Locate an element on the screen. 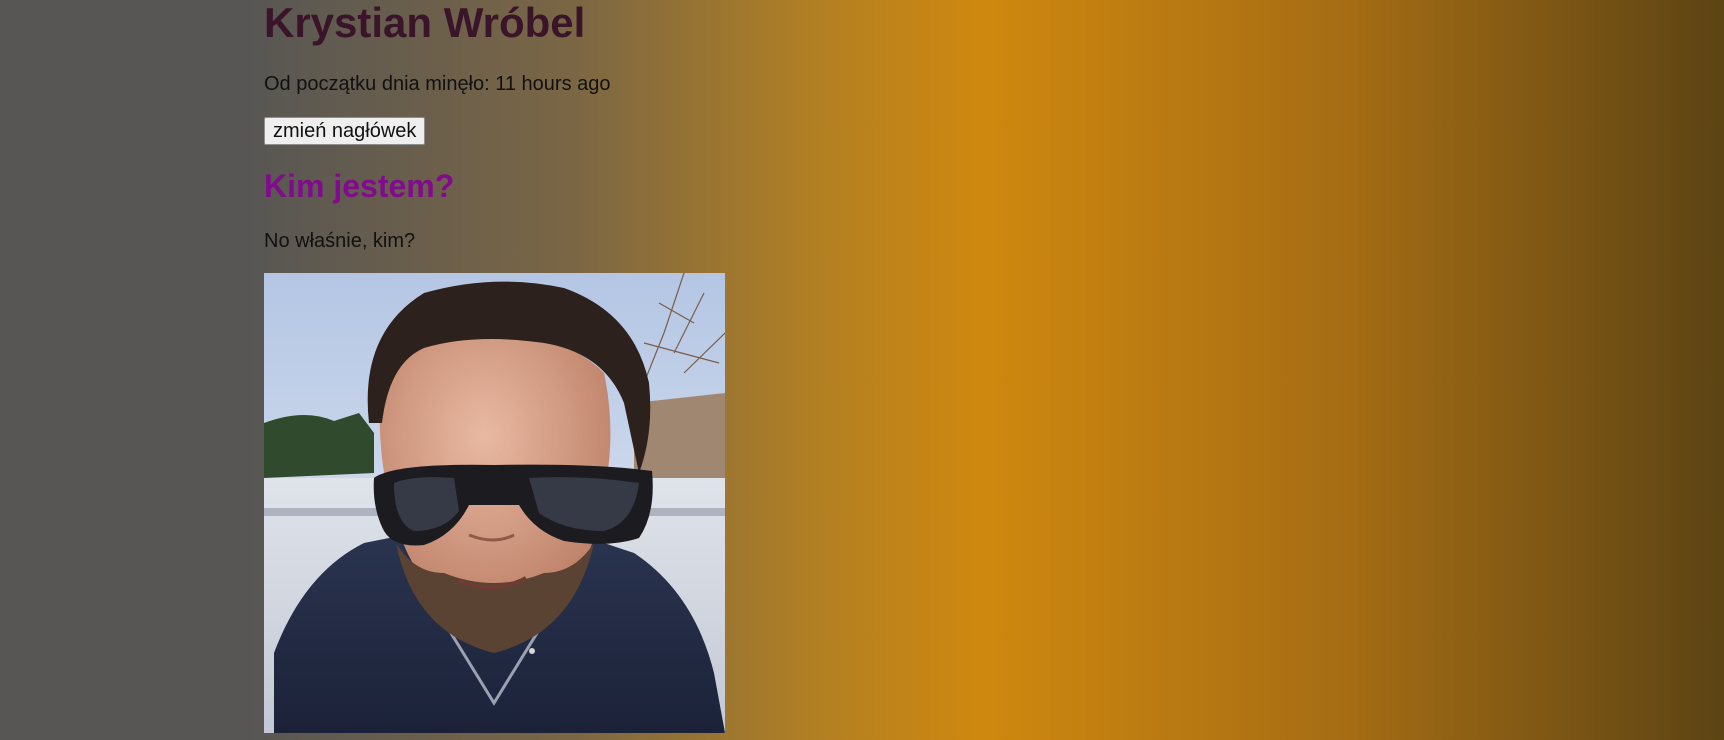 The height and width of the screenshot is (740, 1724). about-heading: Kim jestem? is located at coordinates (359, 186).